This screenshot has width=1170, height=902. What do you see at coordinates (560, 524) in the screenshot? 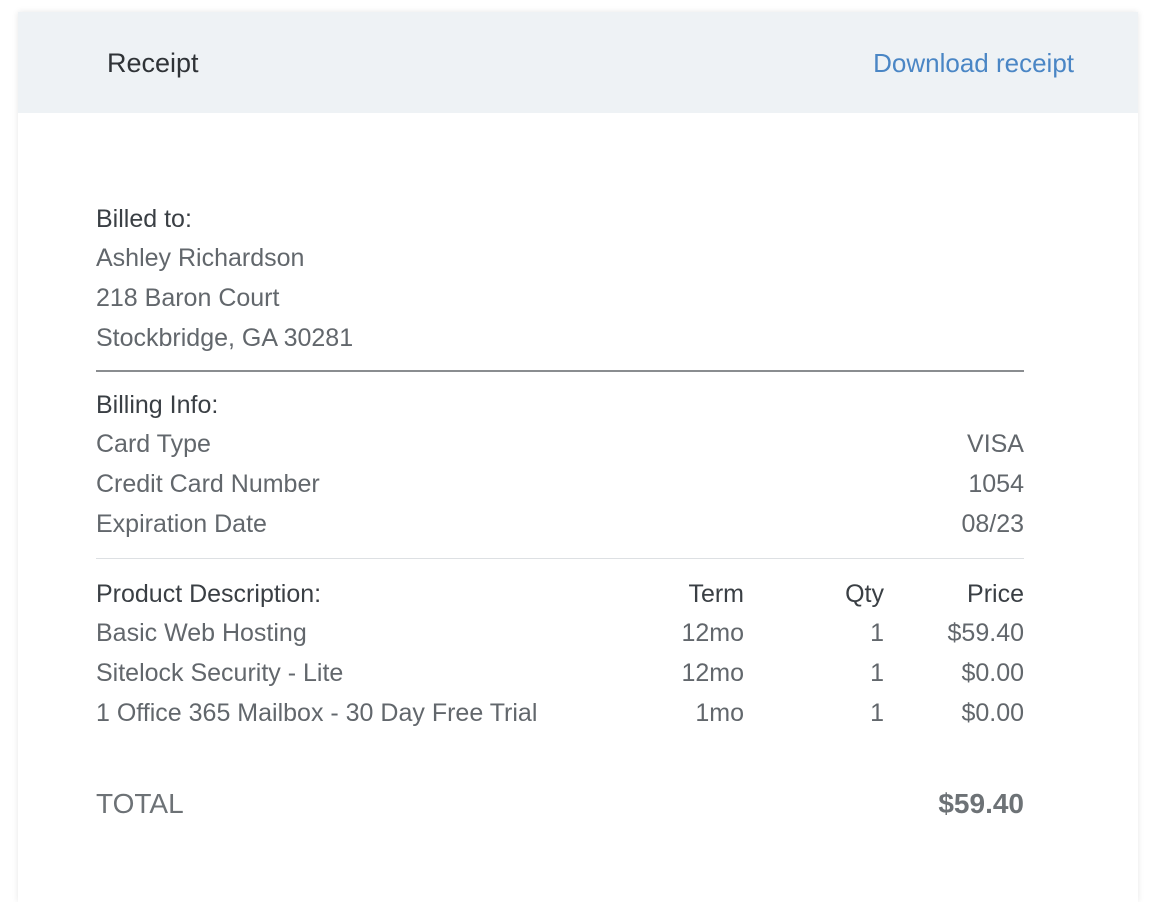
I see `billing-info-row: Expiration Date 08/23` at bounding box center [560, 524].